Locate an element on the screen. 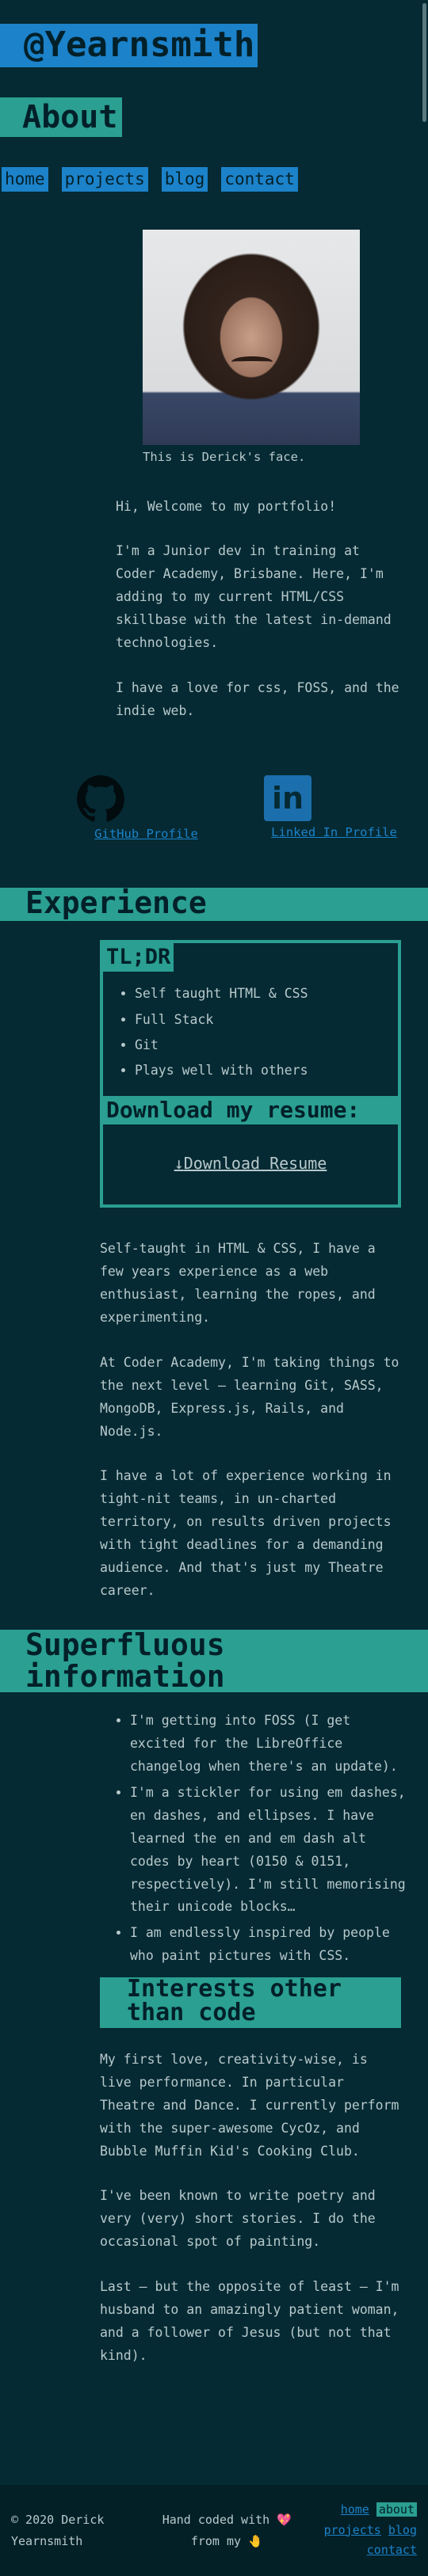 The width and height of the screenshot is (428, 2576). portrait-caption: This is Derick's face. is located at coordinates (225, 457).